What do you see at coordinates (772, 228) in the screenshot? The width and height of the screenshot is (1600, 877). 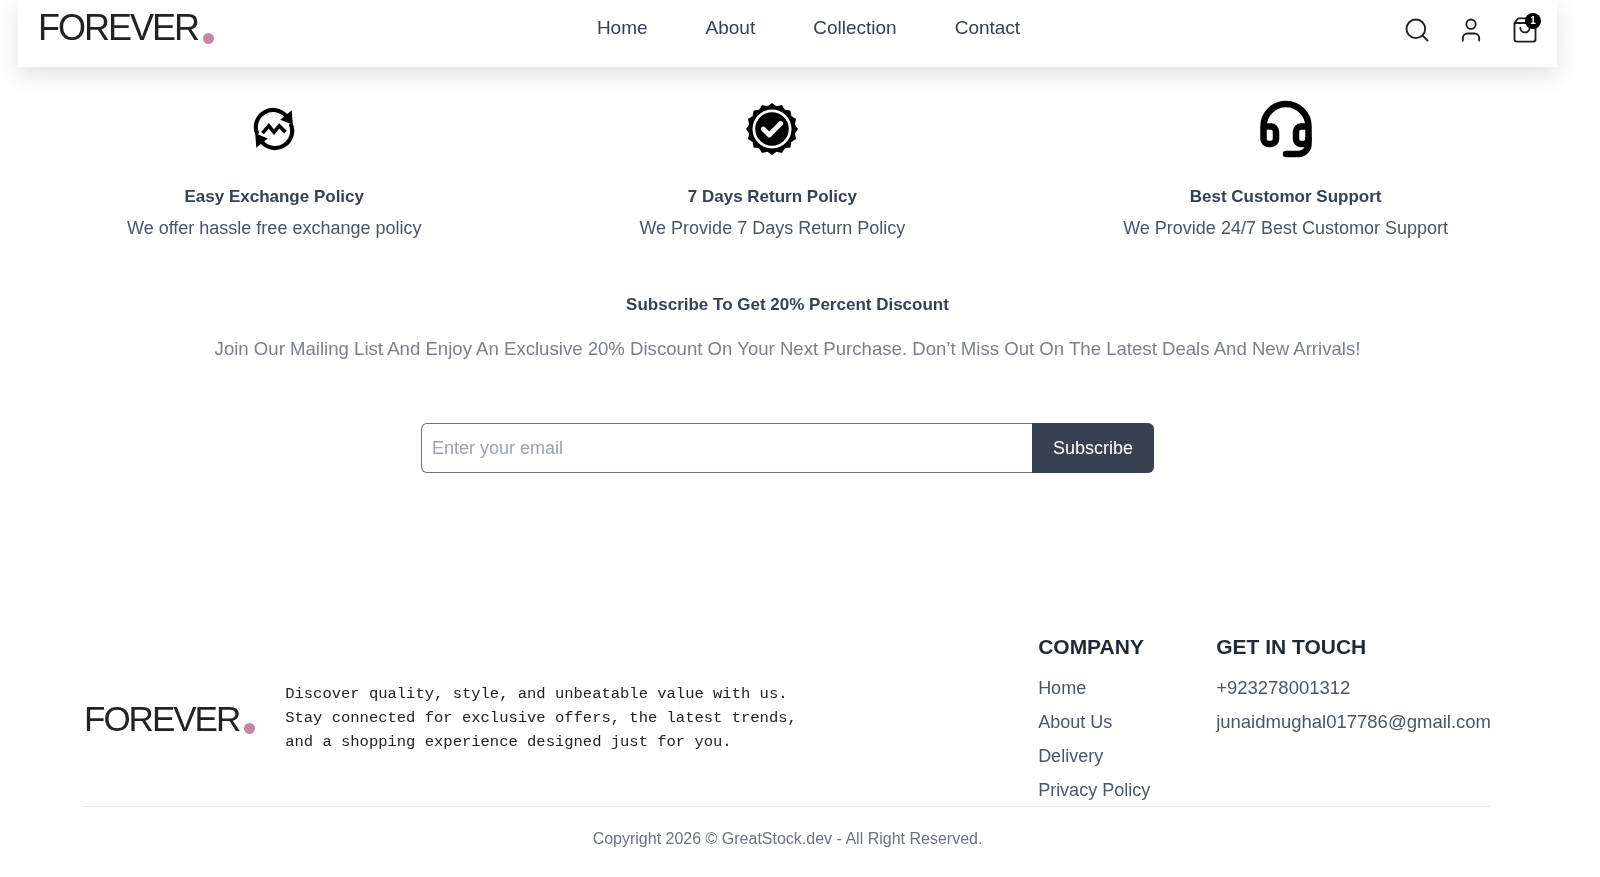 I see `feature-description: We Provide 7 Days Return Policy` at bounding box center [772, 228].